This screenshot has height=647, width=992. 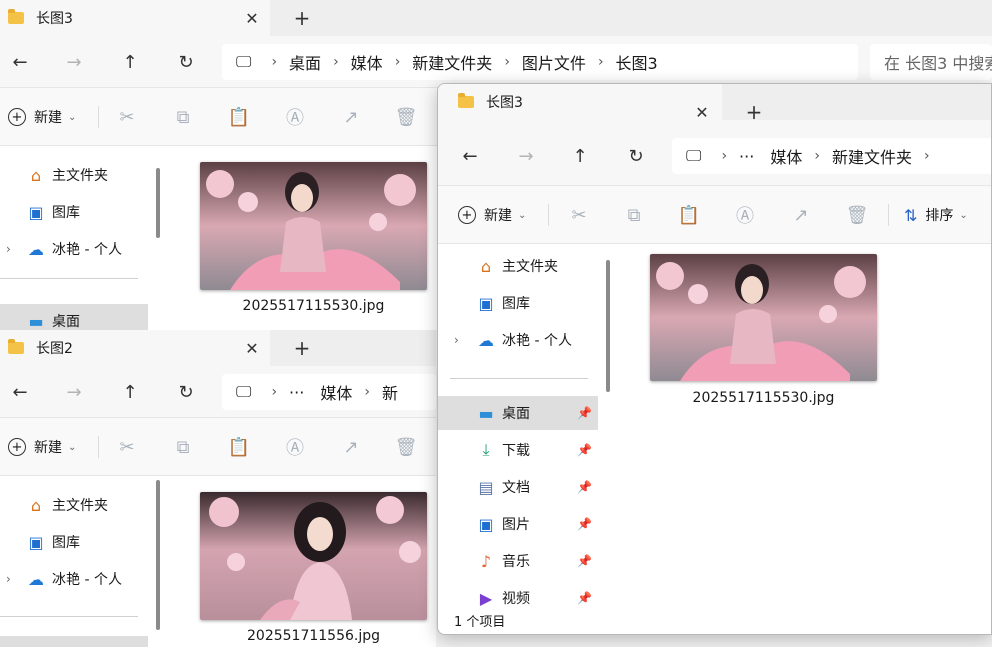 I want to click on breadcrumb-item: 图片文件, so click(x=554, y=62).